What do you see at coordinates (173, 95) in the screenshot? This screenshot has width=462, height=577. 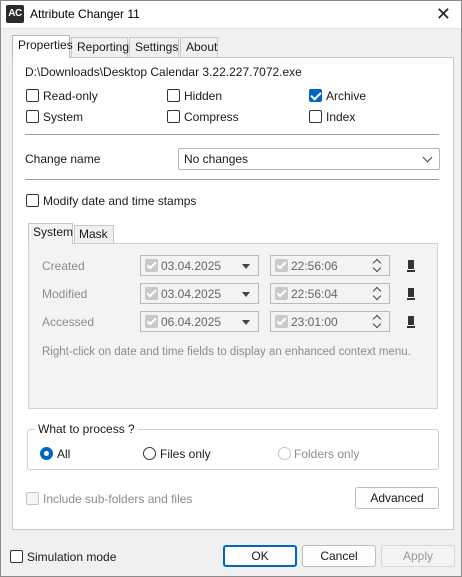 I see `hidden-checkbox` at bounding box center [173, 95].